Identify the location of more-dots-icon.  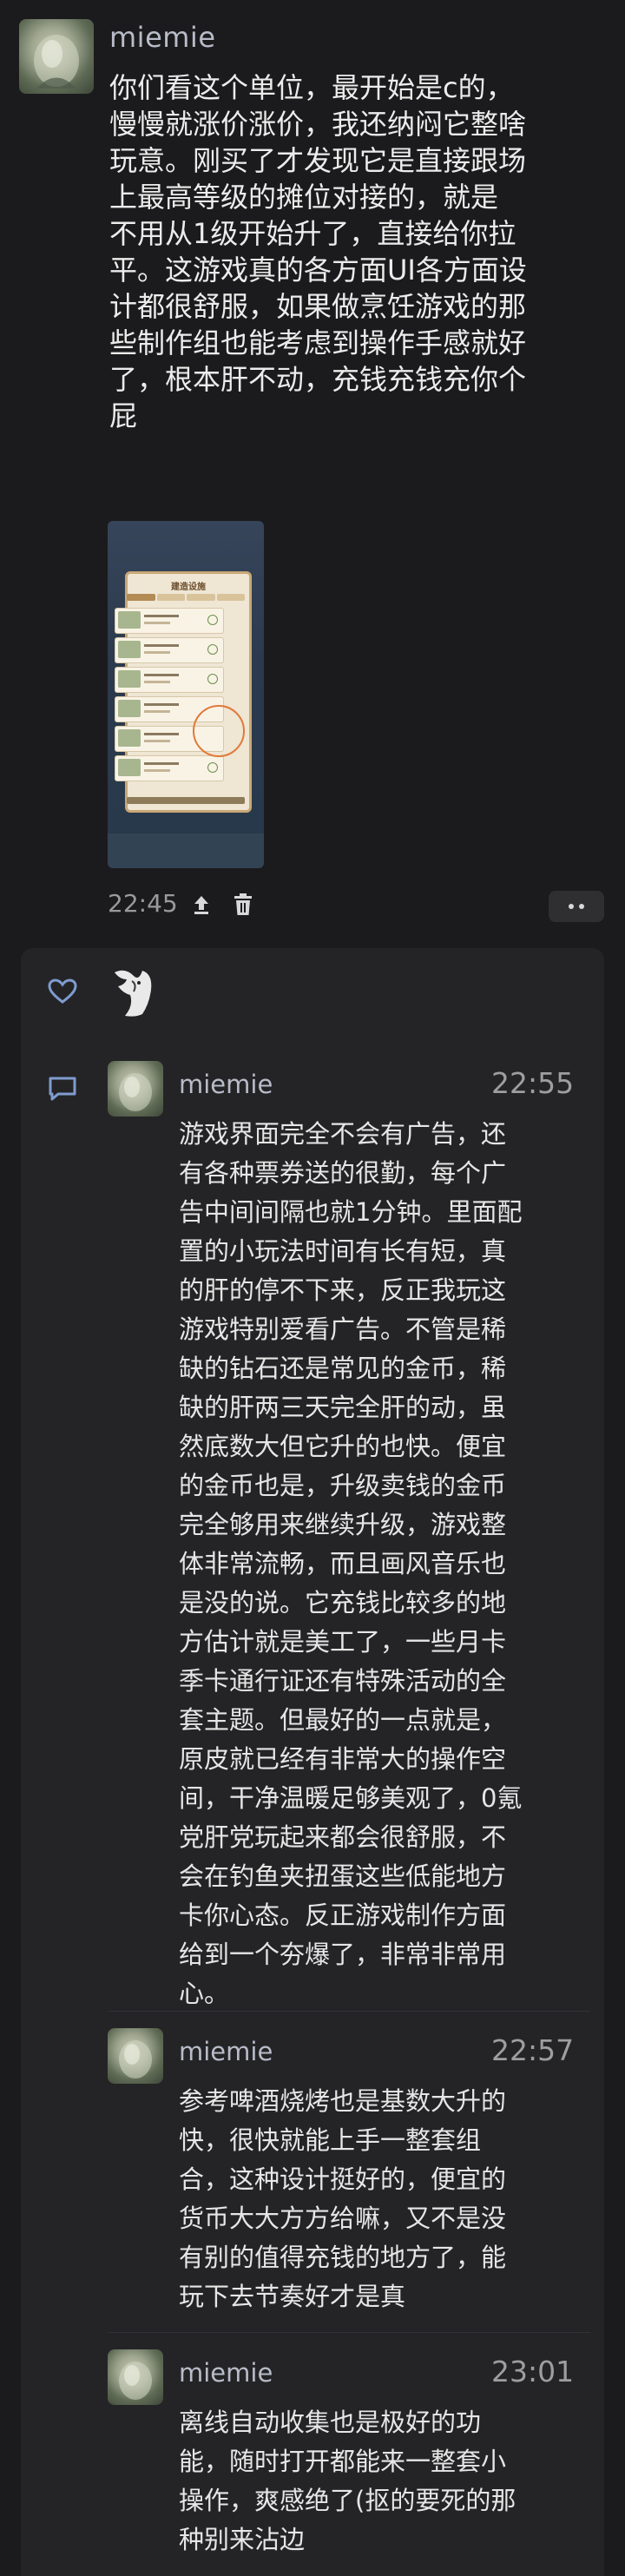
(576, 906).